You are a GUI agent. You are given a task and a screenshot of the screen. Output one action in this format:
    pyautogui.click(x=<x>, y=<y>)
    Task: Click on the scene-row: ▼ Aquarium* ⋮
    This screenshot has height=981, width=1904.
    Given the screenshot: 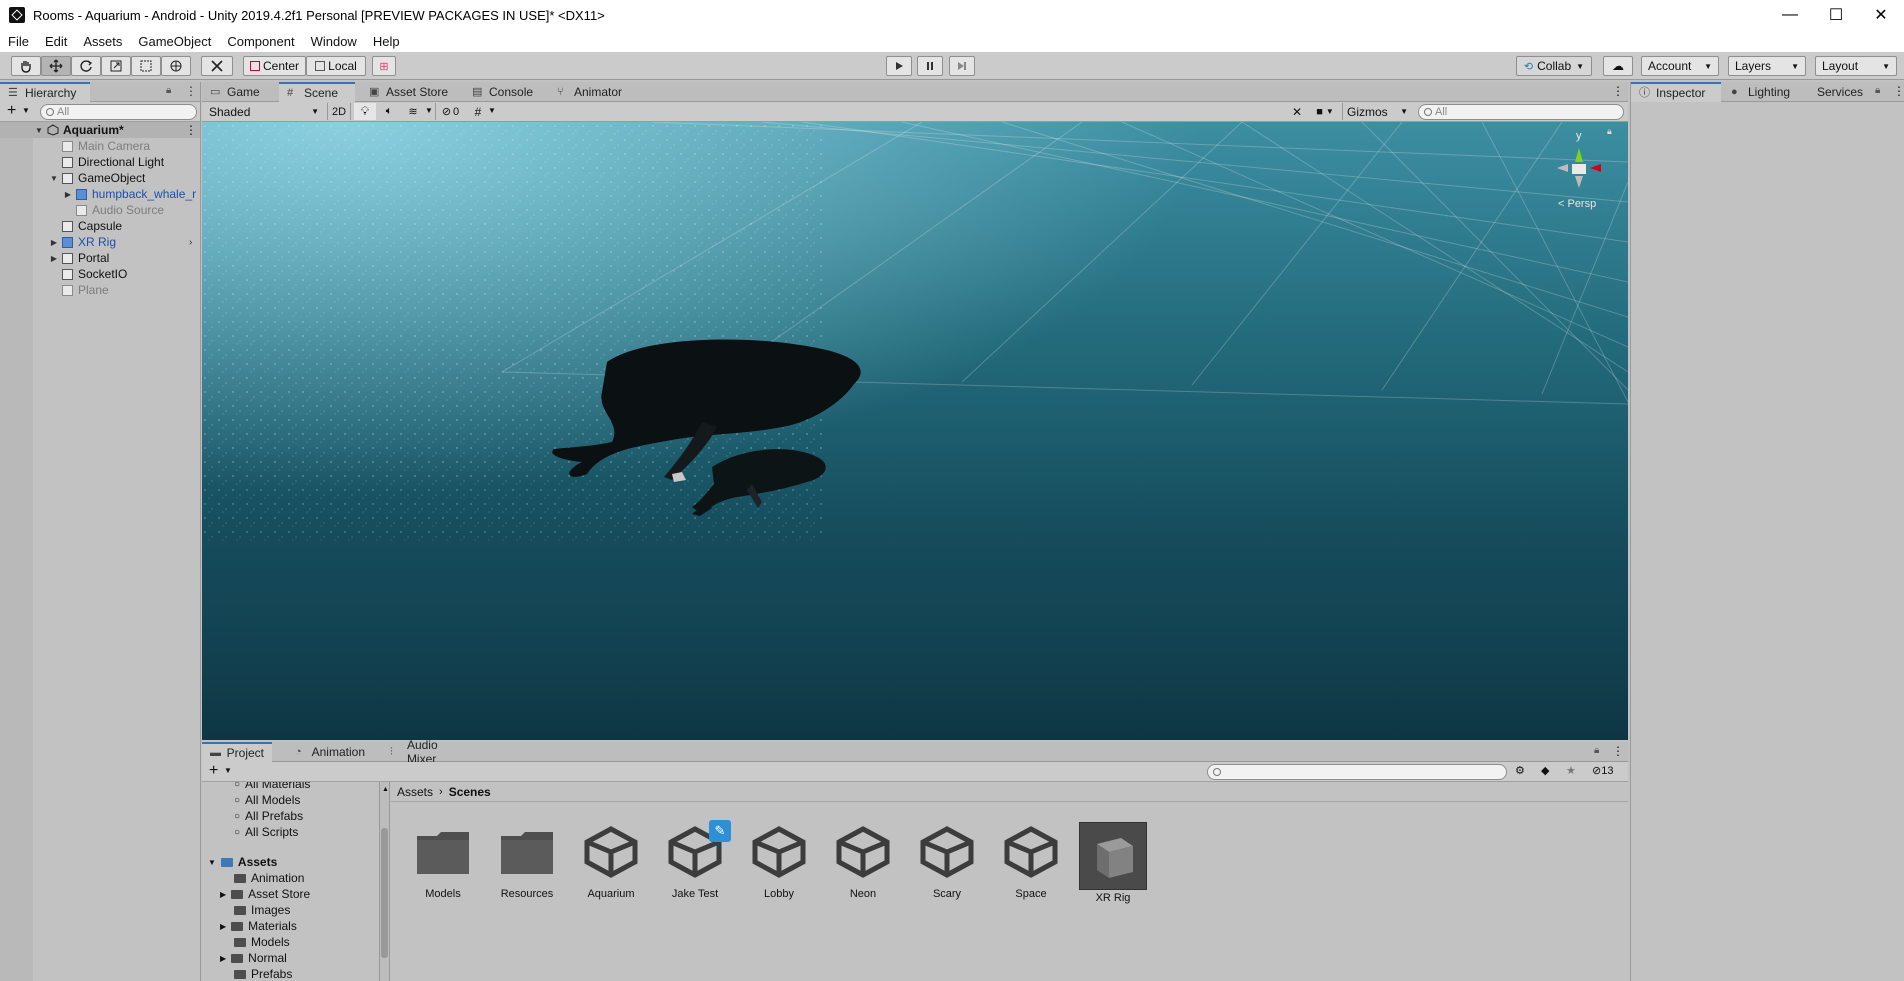 What is the action you would take?
    pyautogui.click(x=100, y=130)
    